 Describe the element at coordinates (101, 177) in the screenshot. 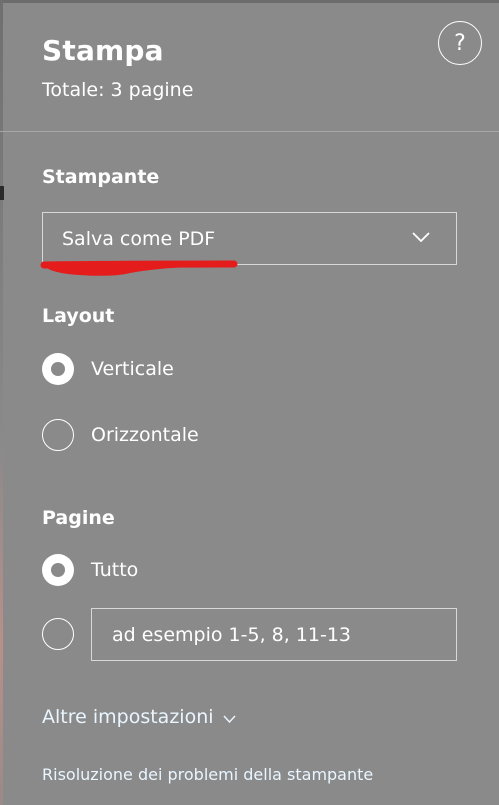

I see `printer-section-label: Stampante` at that location.